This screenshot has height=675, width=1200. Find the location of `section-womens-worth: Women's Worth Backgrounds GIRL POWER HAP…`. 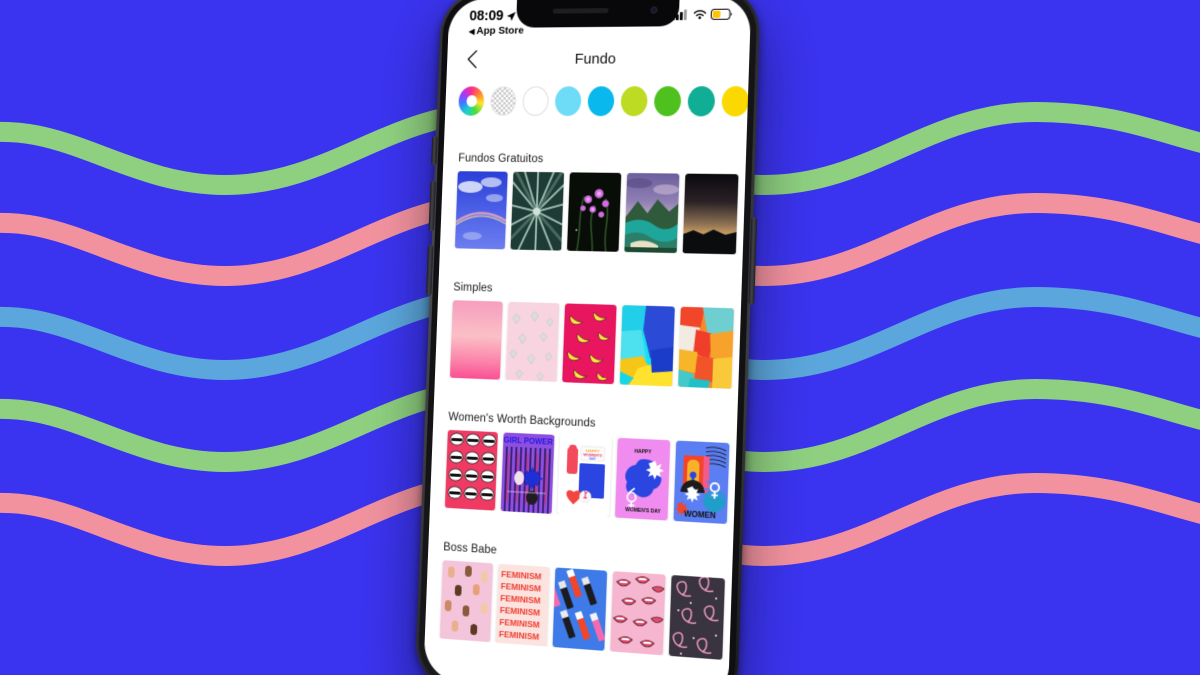

section-womens-worth: Women's Worth Backgrounds GIRL POWER HAP… is located at coordinates (583, 467).